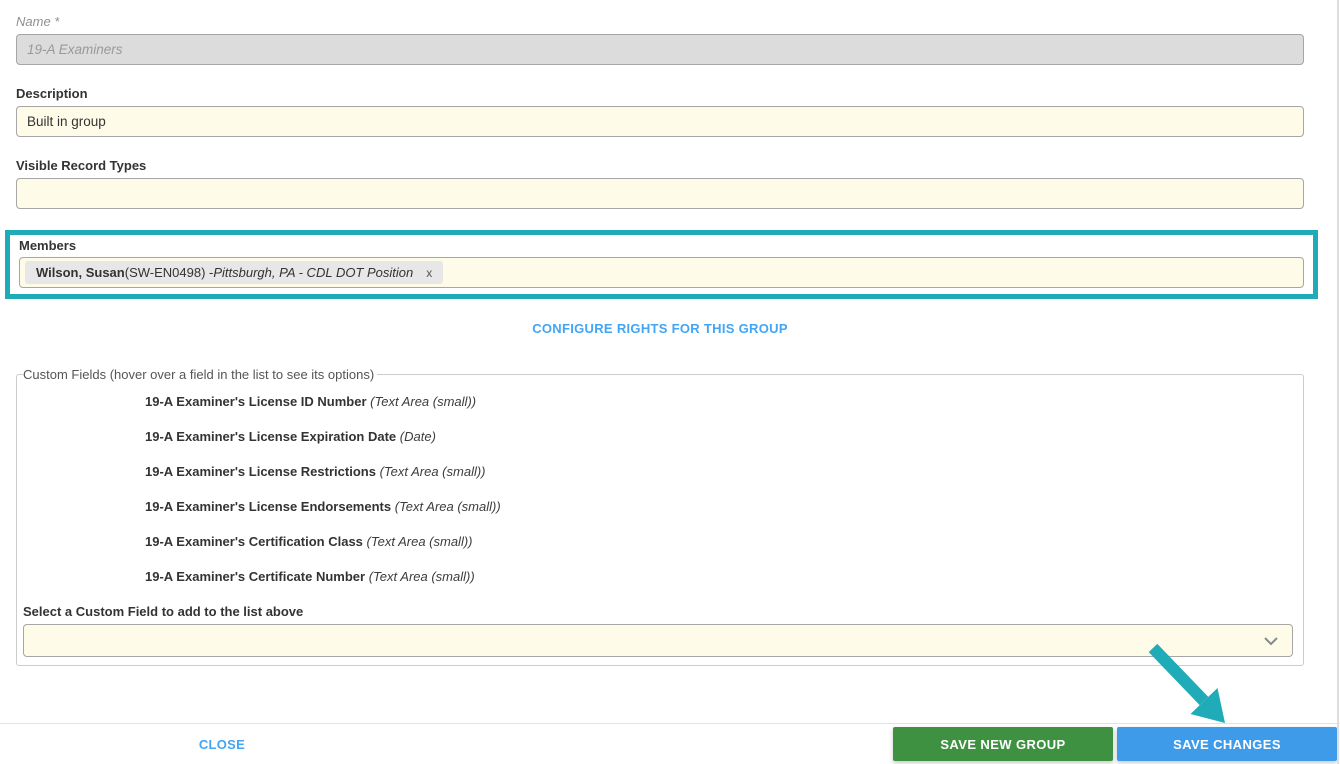  What do you see at coordinates (1271, 640) in the screenshot?
I see `chevron-down-icon` at bounding box center [1271, 640].